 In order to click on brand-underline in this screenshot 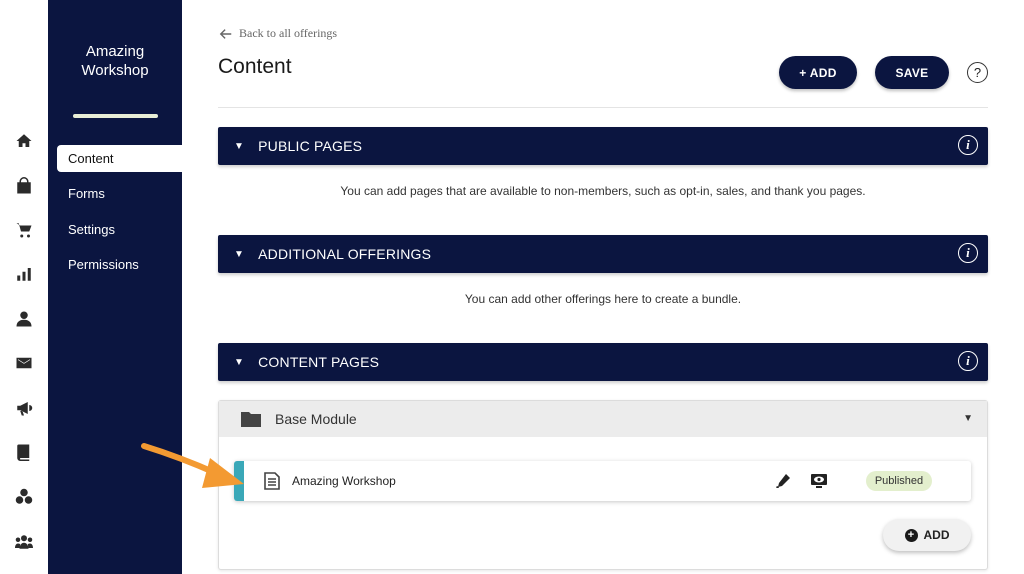, I will do `click(115, 116)`.